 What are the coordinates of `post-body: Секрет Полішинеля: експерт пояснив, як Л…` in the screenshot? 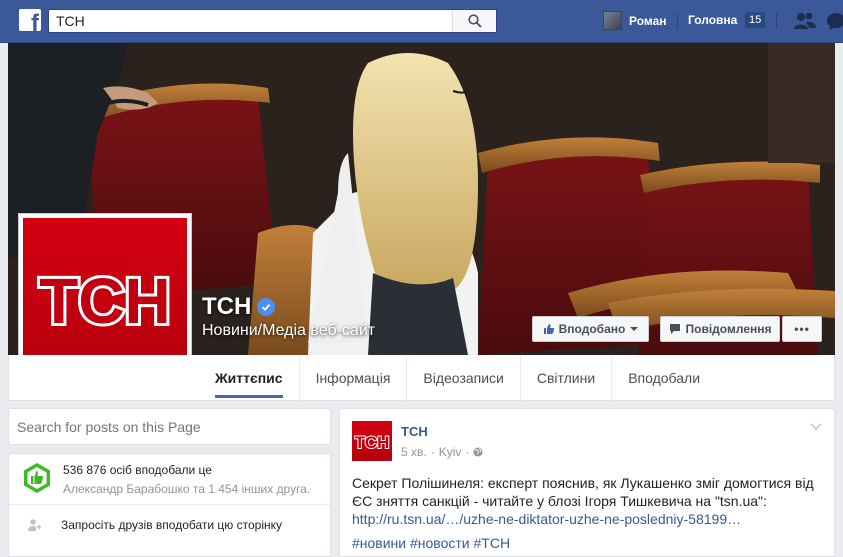 It's located at (583, 492).